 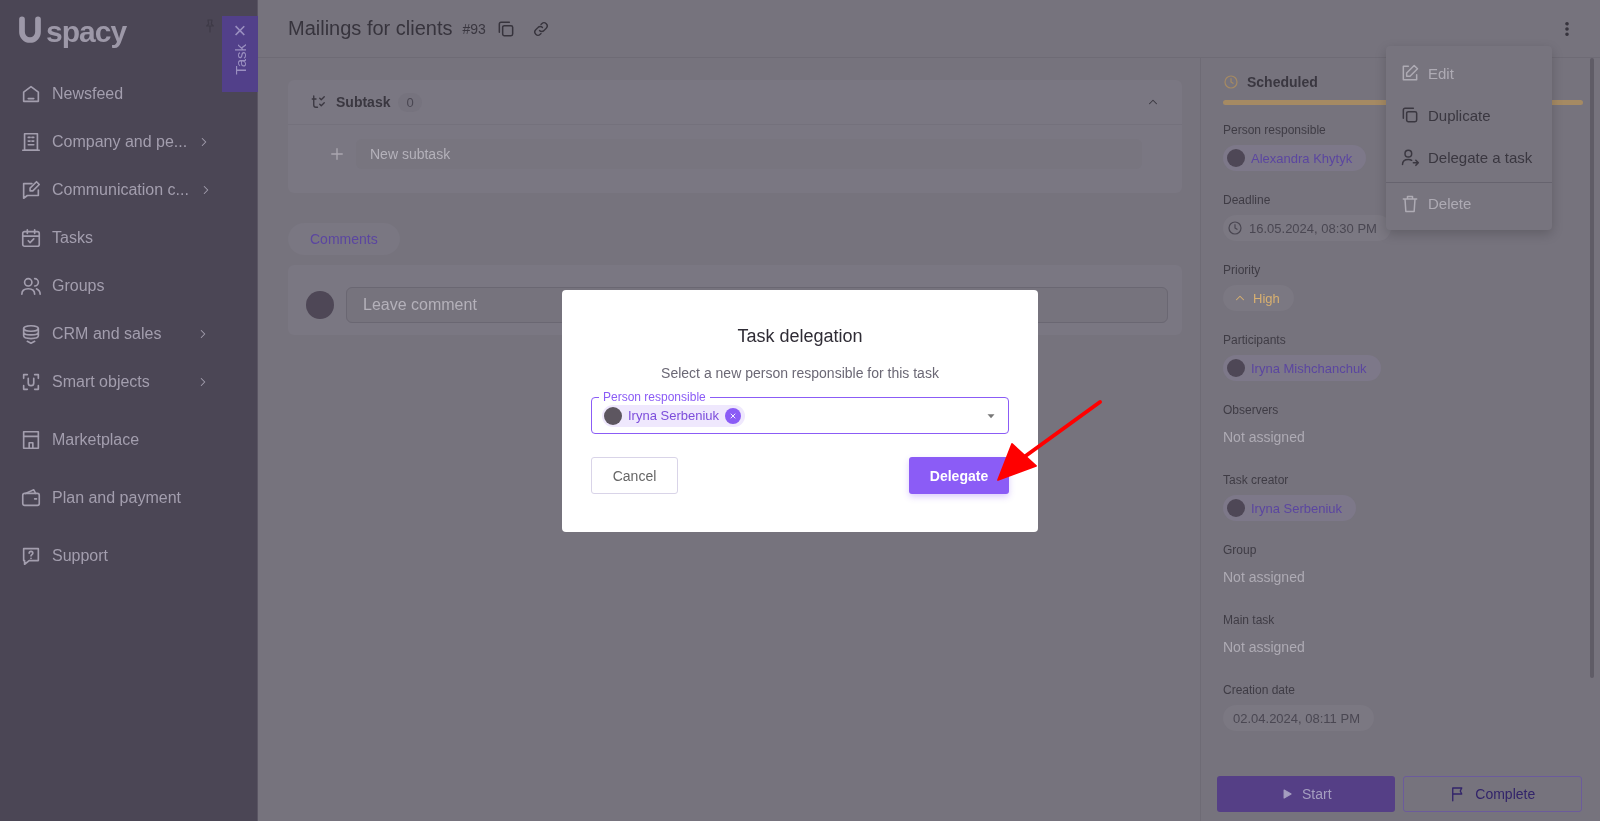 What do you see at coordinates (31, 556) in the screenshot?
I see `help-chat-icon` at bounding box center [31, 556].